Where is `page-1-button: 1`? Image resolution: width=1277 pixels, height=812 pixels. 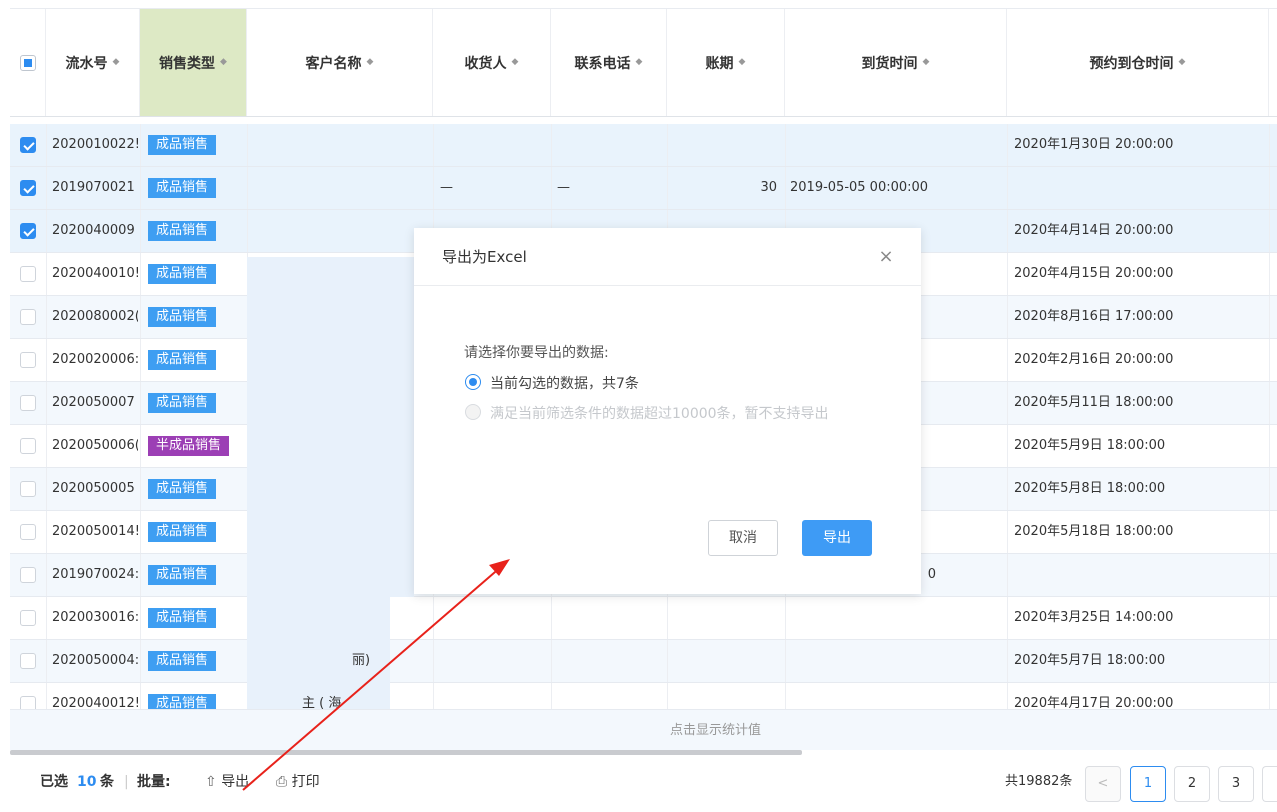 page-1-button: 1 is located at coordinates (1148, 784).